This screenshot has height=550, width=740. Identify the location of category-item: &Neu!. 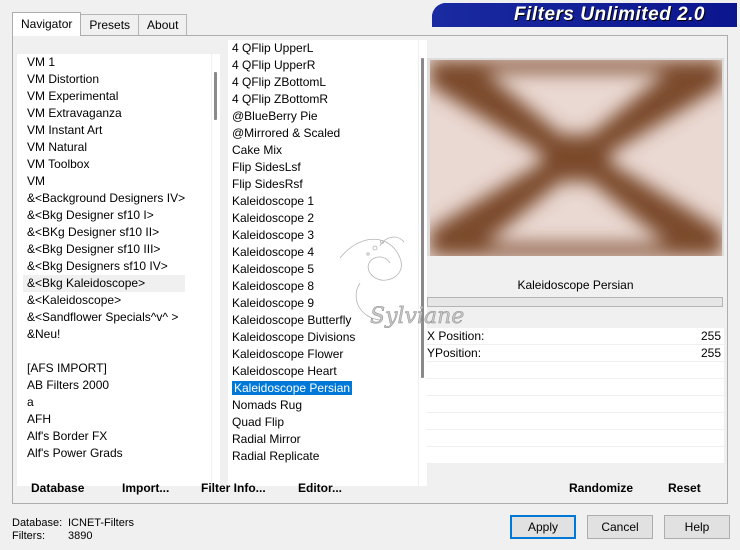
(104, 334).